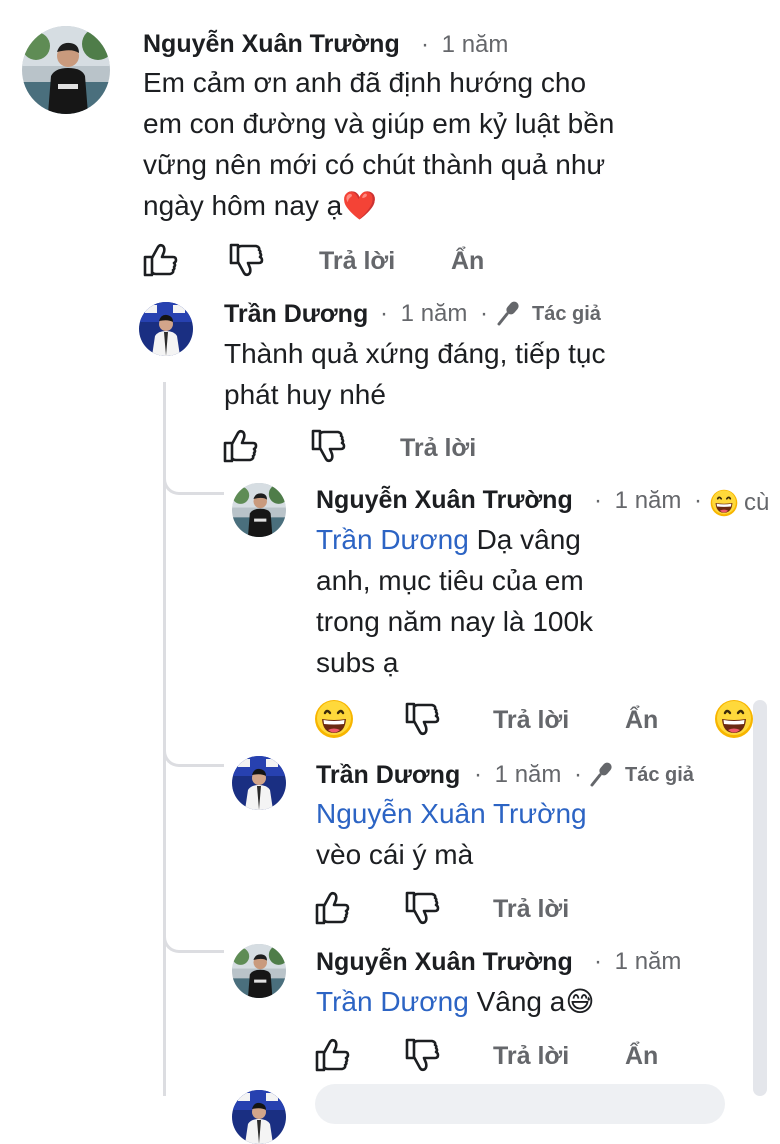  What do you see at coordinates (757, 502) in the screenshot?
I see `comment-meta-extra: cù` at bounding box center [757, 502].